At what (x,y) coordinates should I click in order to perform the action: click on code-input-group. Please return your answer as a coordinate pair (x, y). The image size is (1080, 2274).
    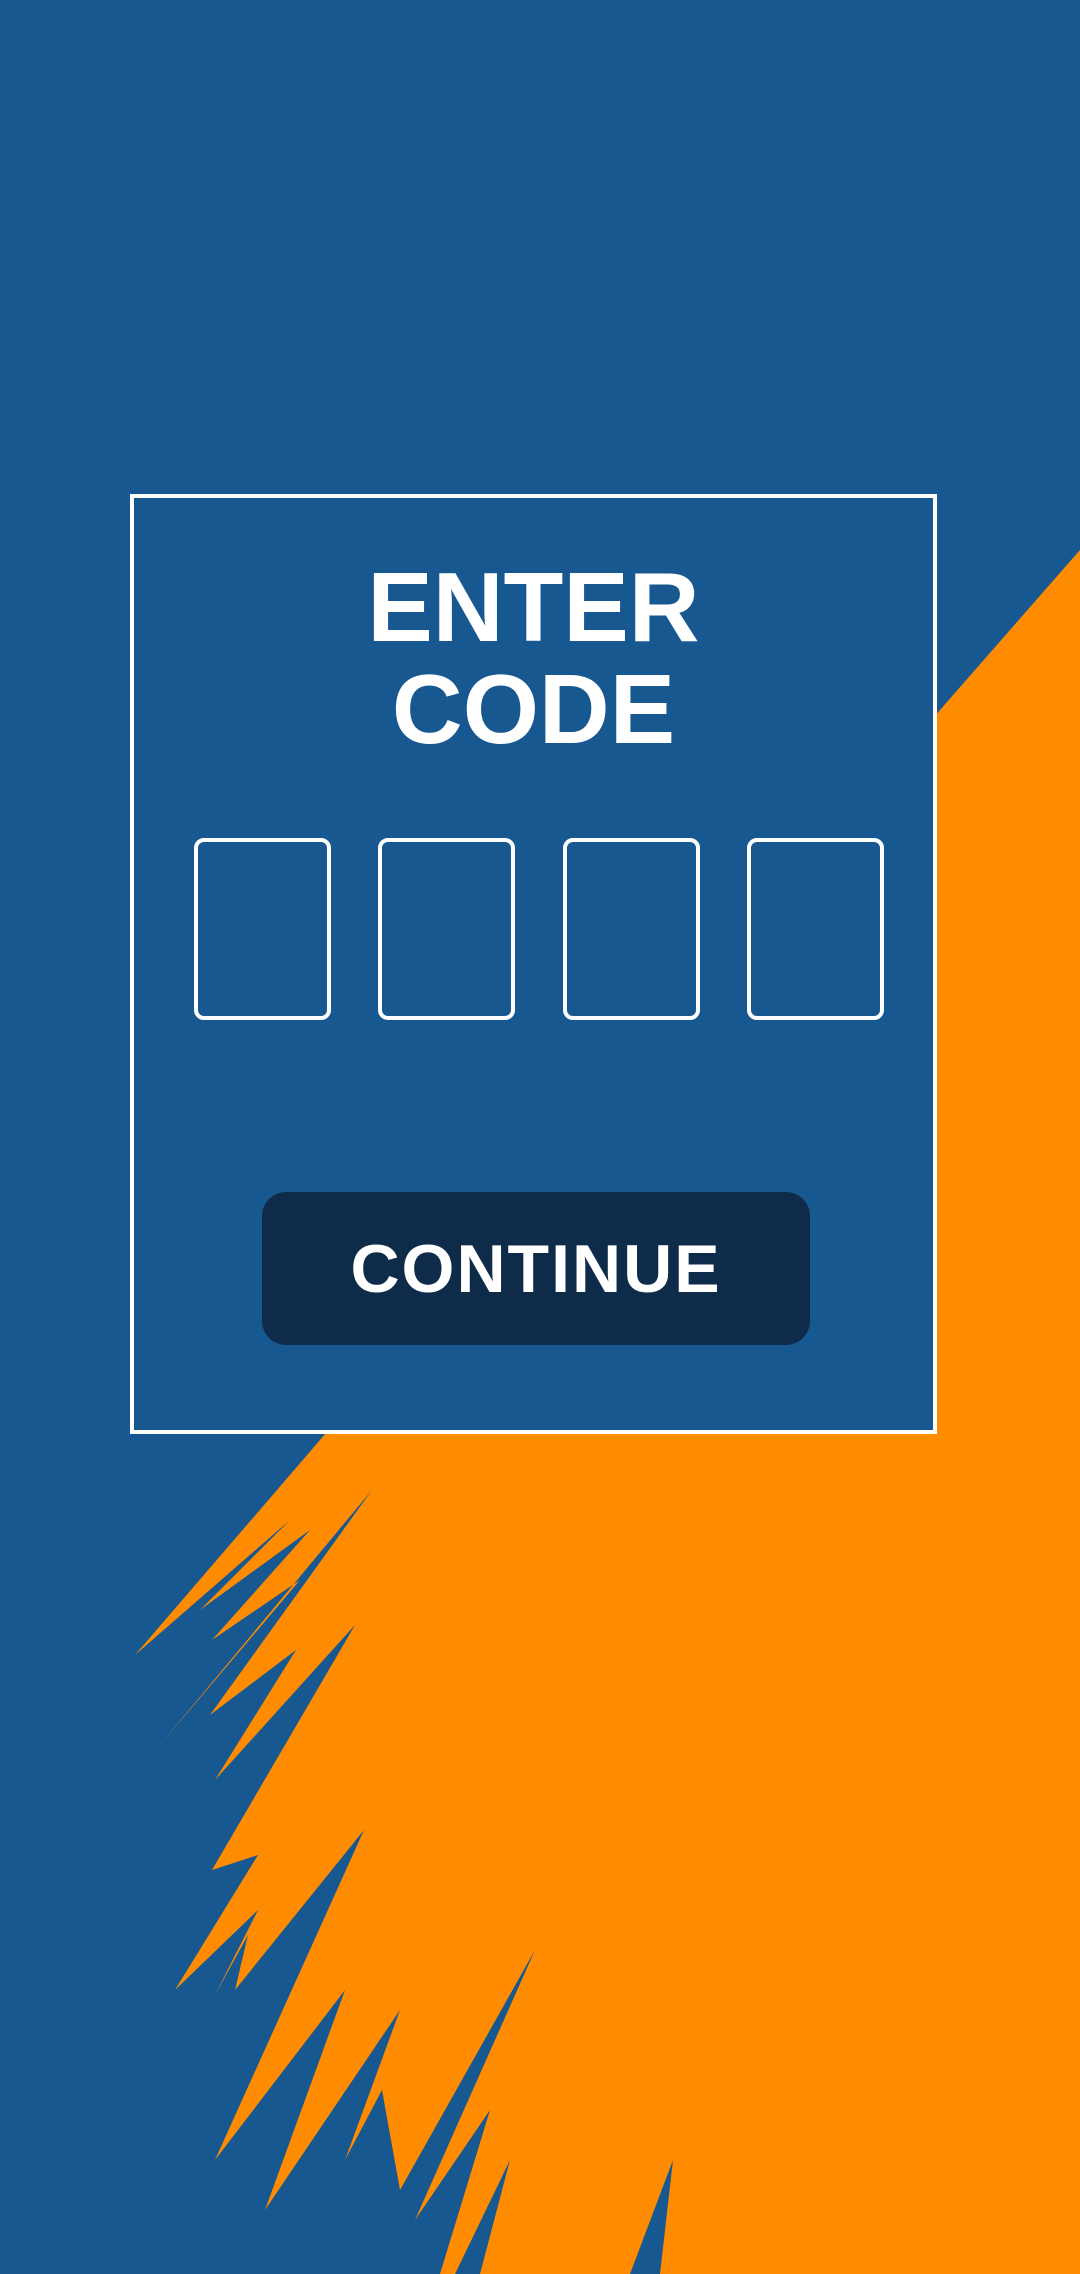
    Looking at the image, I should click on (539, 929).